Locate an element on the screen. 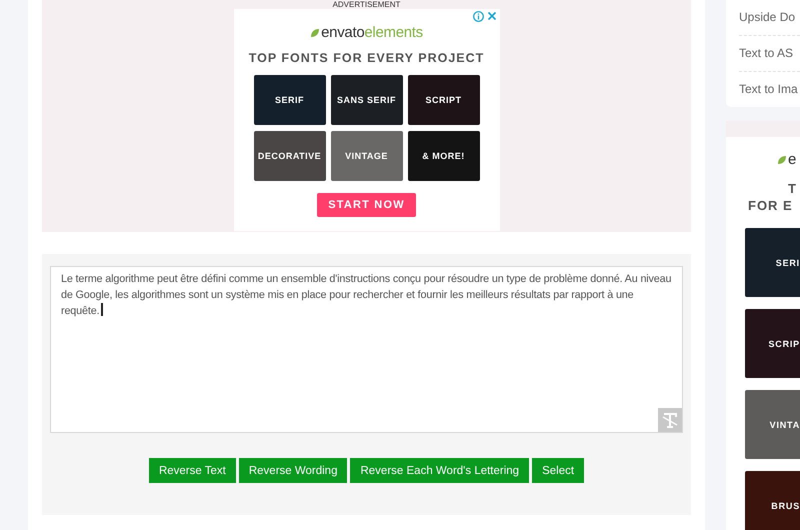  sidebar-link: Upside Do is located at coordinates (769, 17).